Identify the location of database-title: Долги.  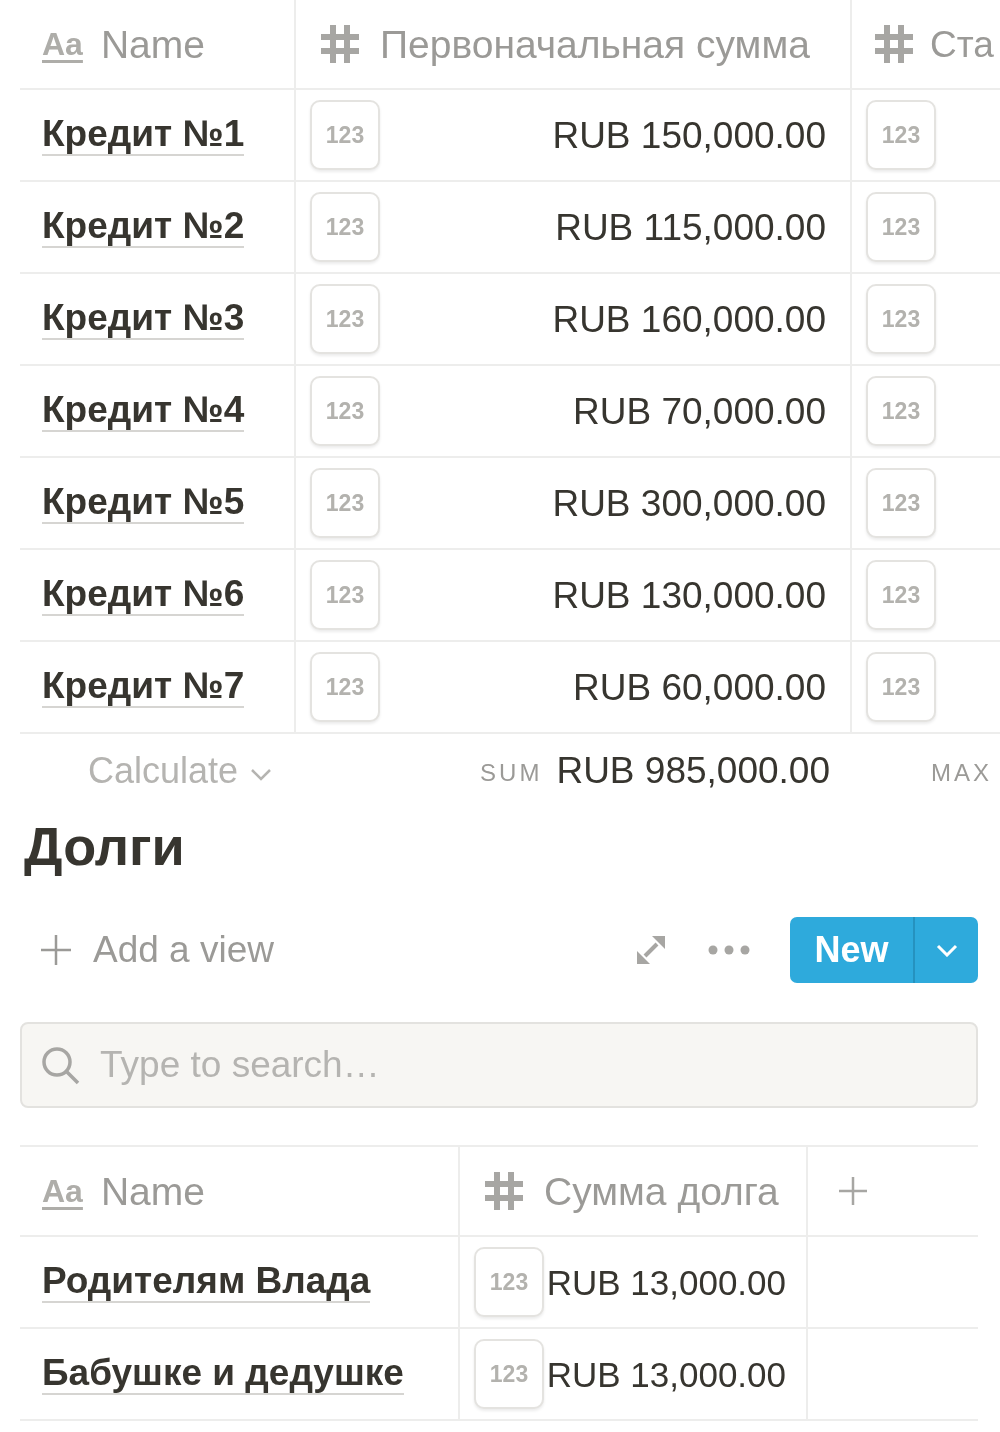
(104, 846).